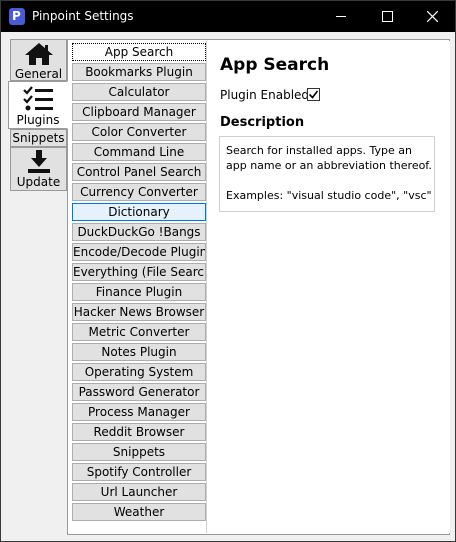 The image size is (456, 542). I want to click on close-button, so click(432, 16).